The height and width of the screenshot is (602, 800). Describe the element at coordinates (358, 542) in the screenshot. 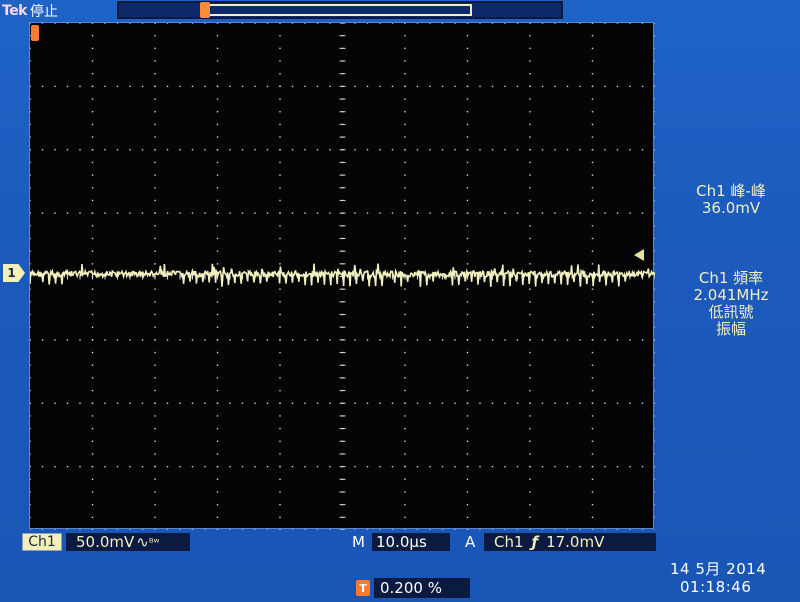

I see `main-timebase-label: M` at that location.